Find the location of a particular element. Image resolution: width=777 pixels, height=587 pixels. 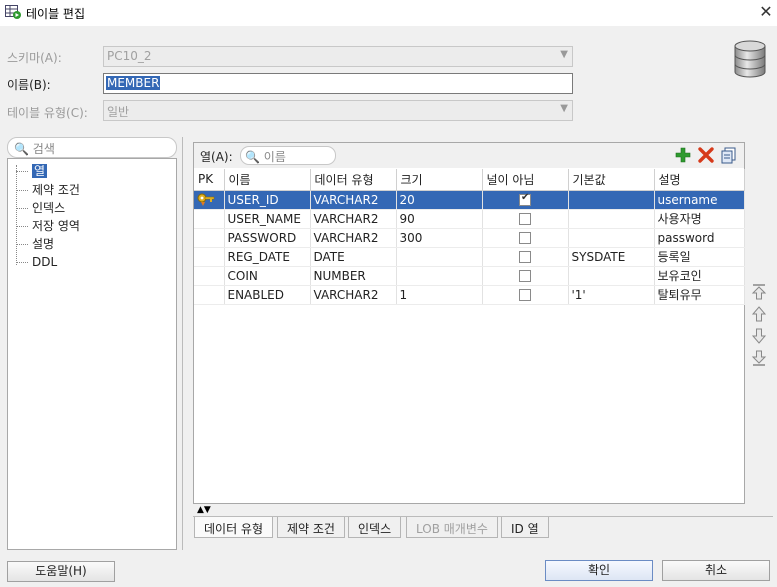

nav-item-comment: 설명 is located at coordinates (35, 244).